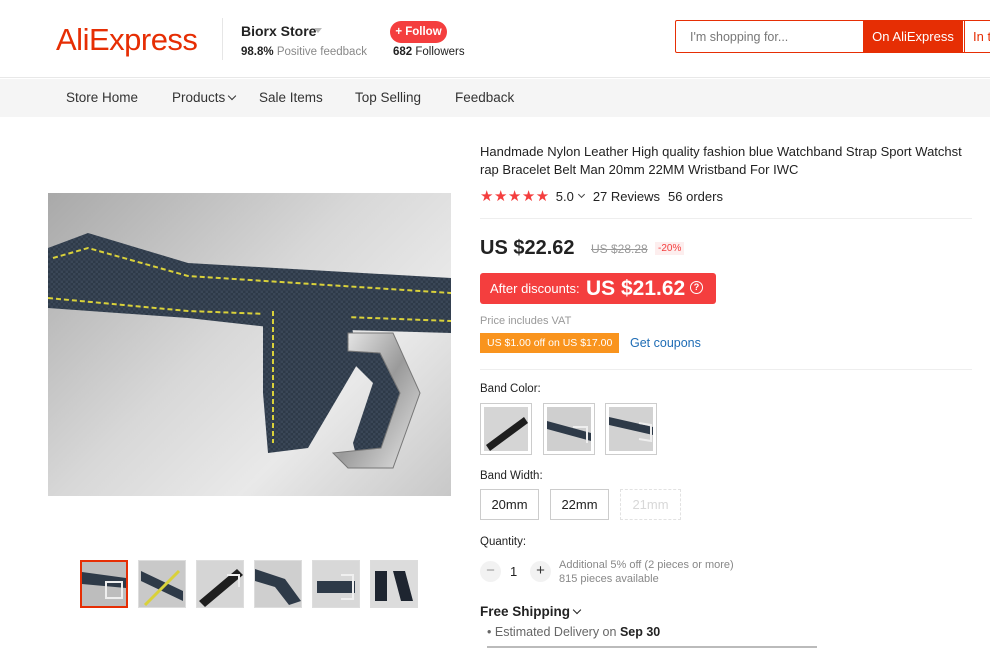  What do you see at coordinates (695, 196) in the screenshot?
I see `orders-count: 56 orders` at bounding box center [695, 196].